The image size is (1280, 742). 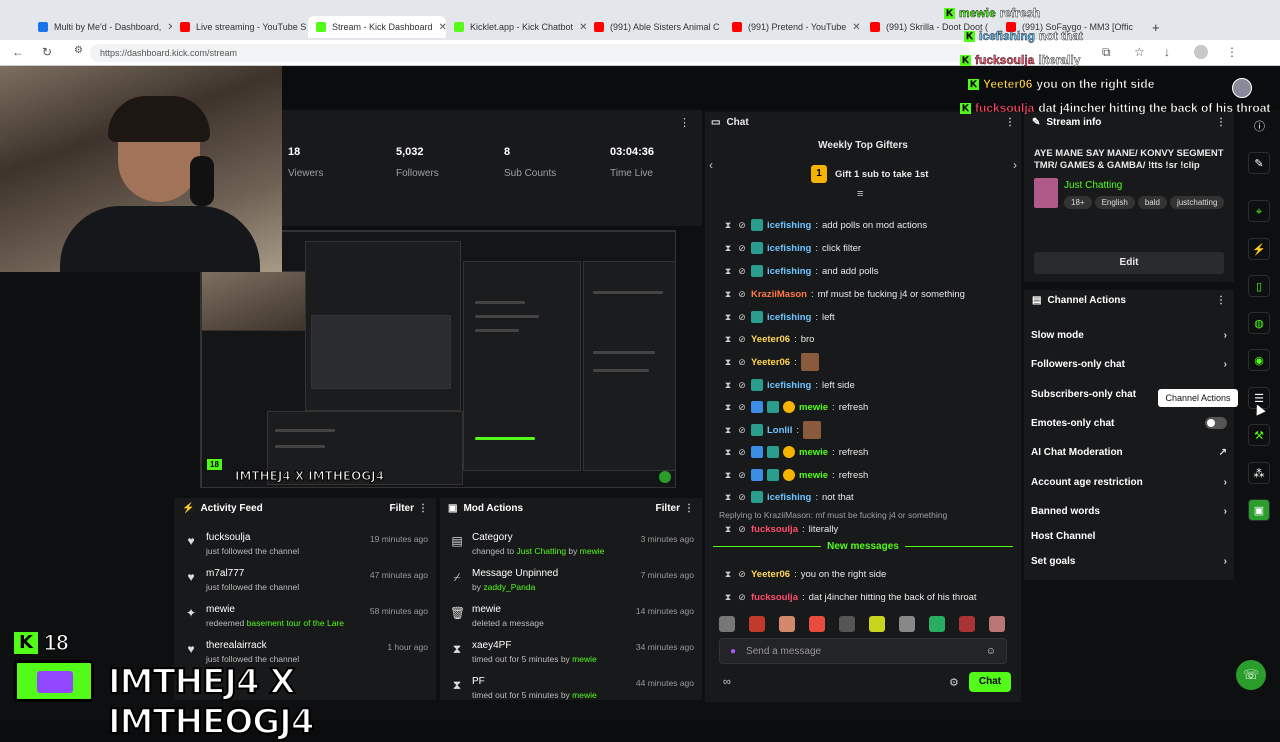 What do you see at coordinates (1259, 435) in the screenshot?
I see `wrench-icon: ⚒` at bounding box center [1259, 435].